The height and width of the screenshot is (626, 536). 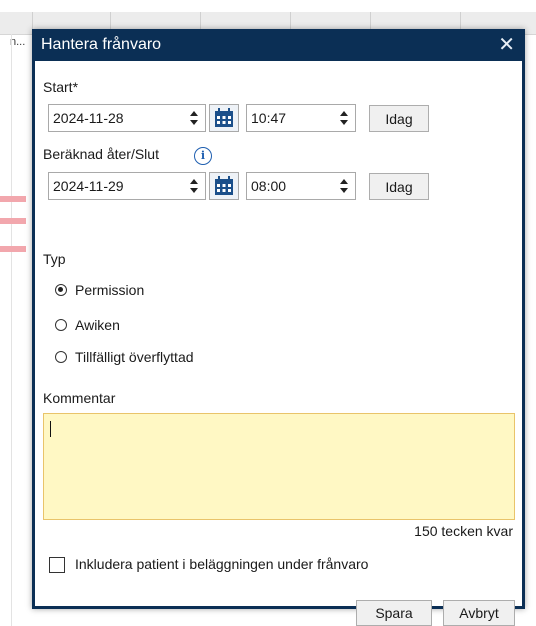 What do you see at coordinates (301, 186) in the screenshot?
I see `end-time-field: 08:00` at bounding box center [301, 186].